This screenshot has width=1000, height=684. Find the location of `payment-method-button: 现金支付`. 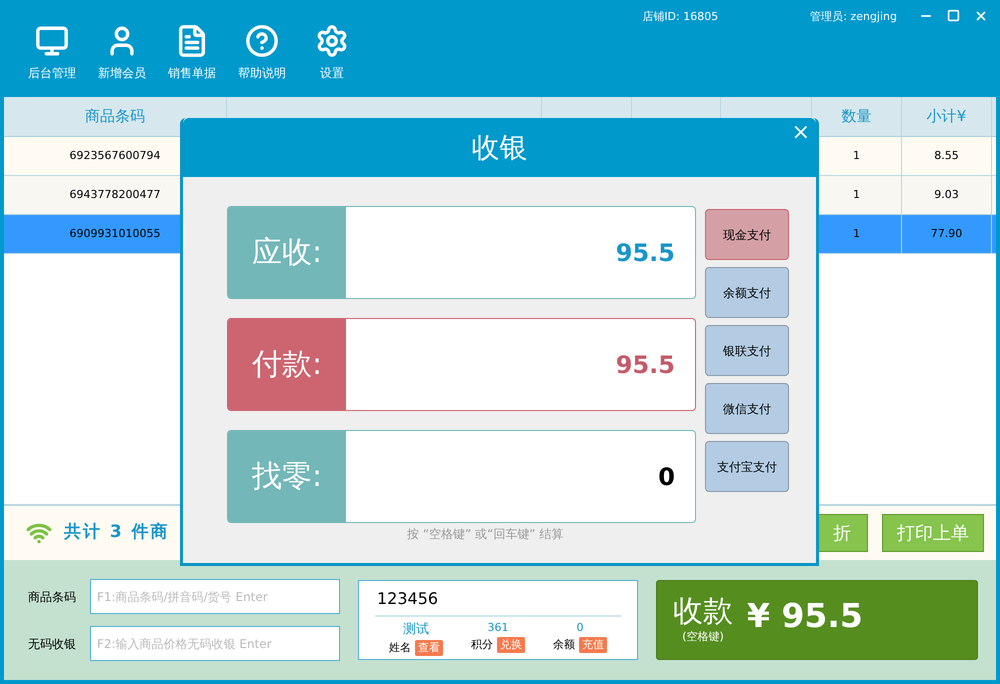

payment-method-button: 现金支付 is located at coordinates (747, 234).